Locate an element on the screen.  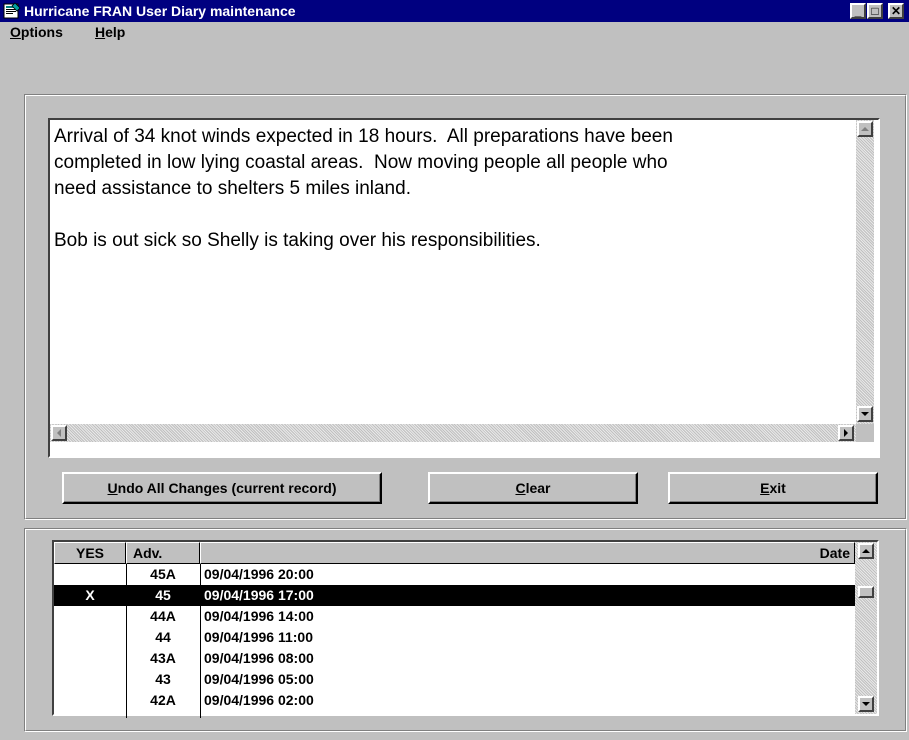
menu-help-label: elp is located at coordinates (115, 32).